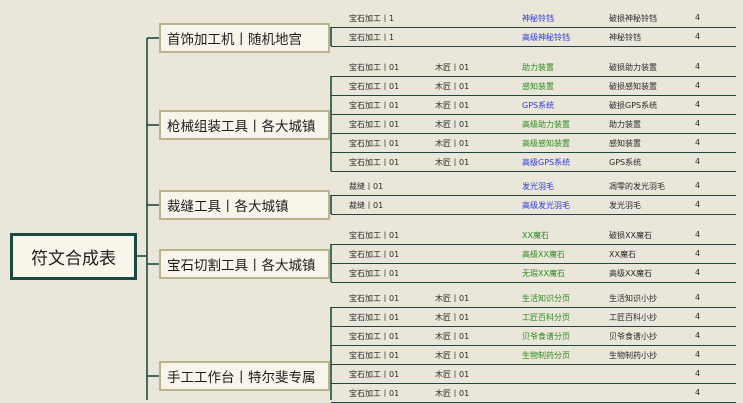 This screenshot has height=403, width=743. Describe the element at coordinates (633, 298) in the screenshot. I see `material-name: 生活知识小抄` at that location.